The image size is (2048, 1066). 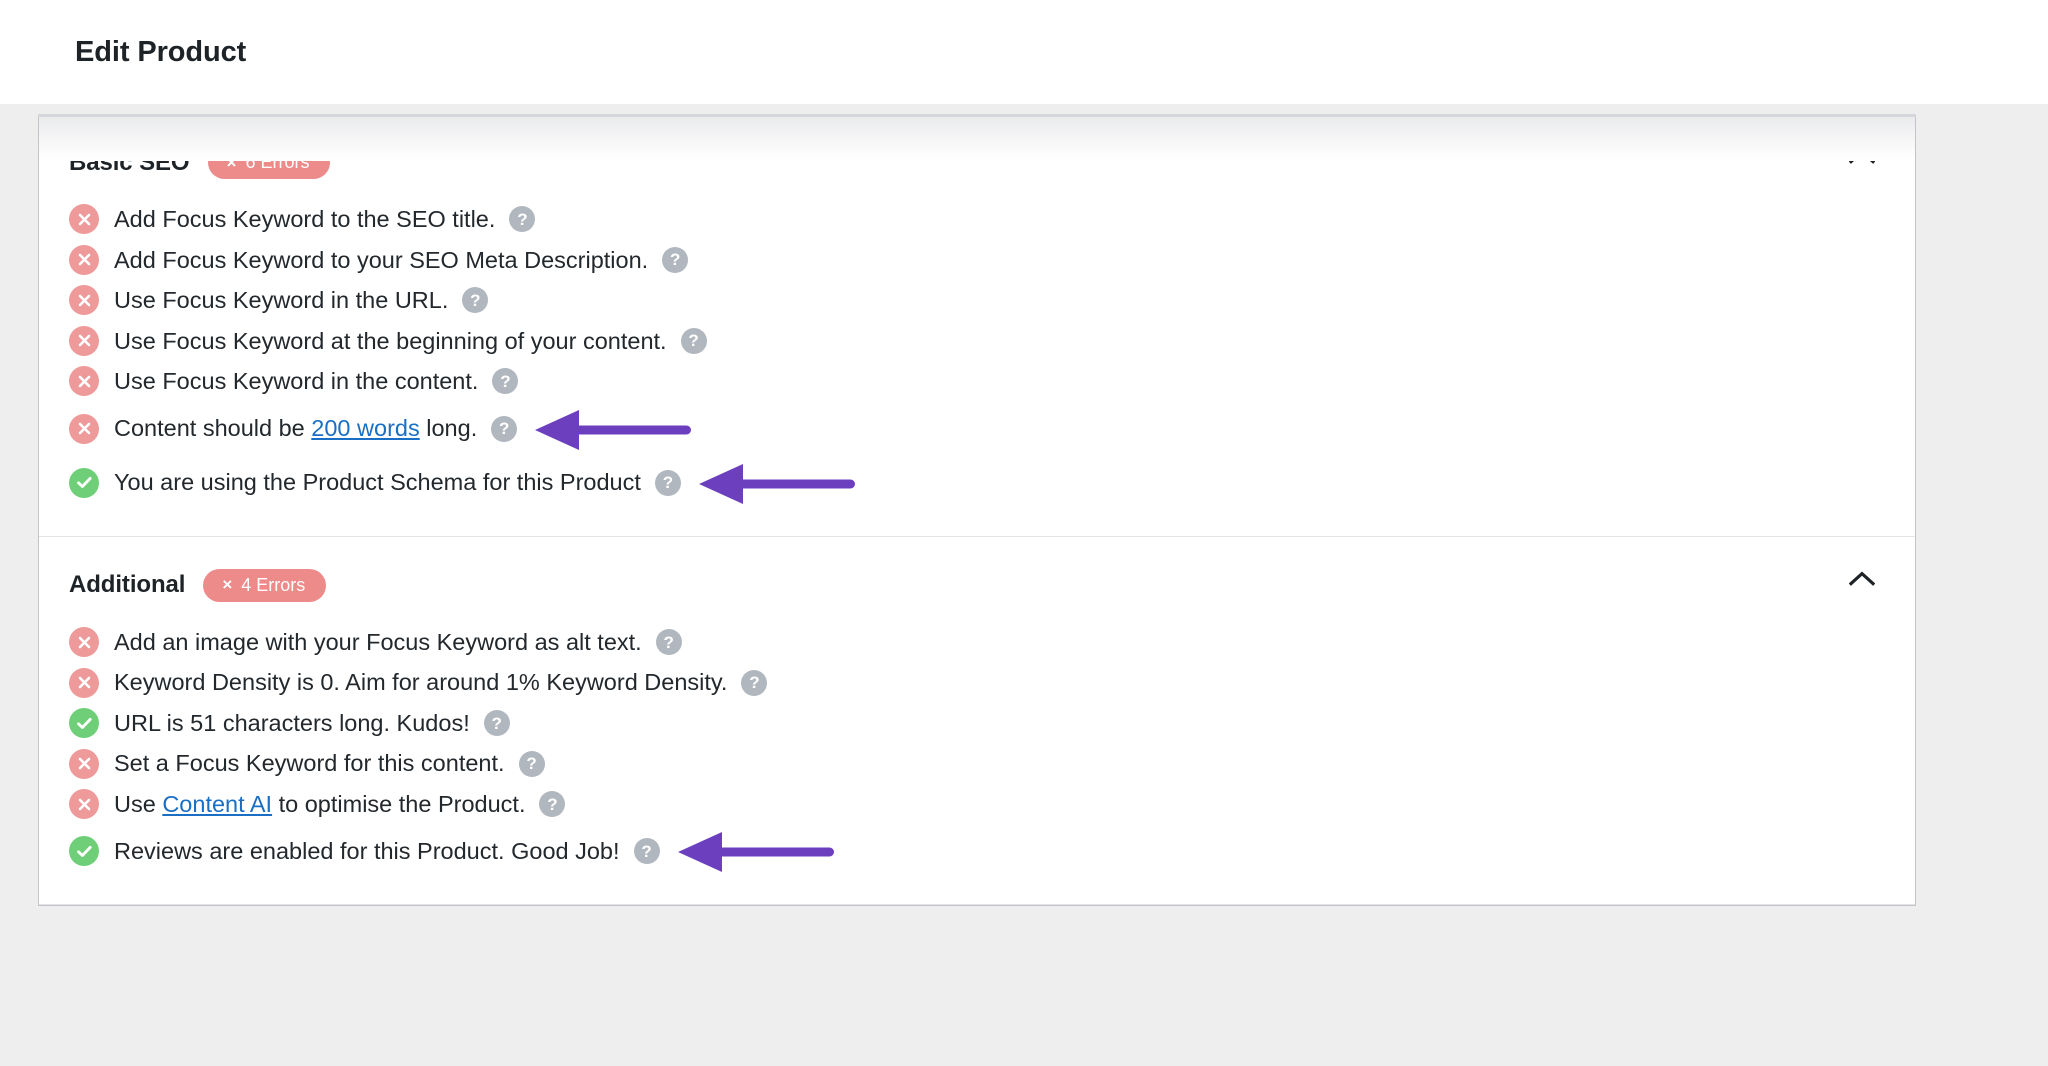 What do you see at coordinates (448, 428) in the screenshot?
I see `text-suffix: long.` at bounding box center [448, 428].